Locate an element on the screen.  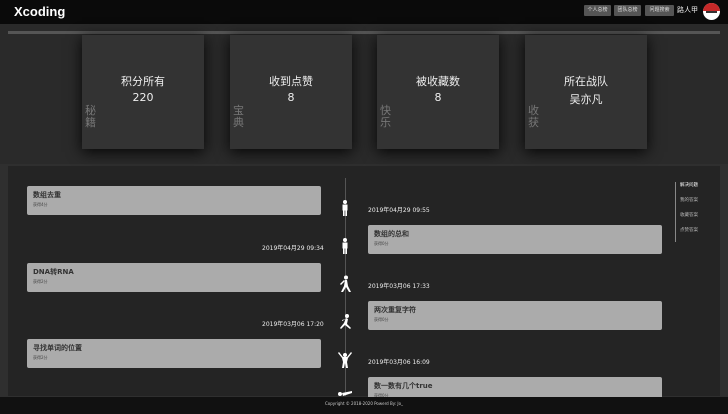
side-navigation: 解决问题 我的答案 收藏答案 点赞答案 is located at coordinates (686, 212).